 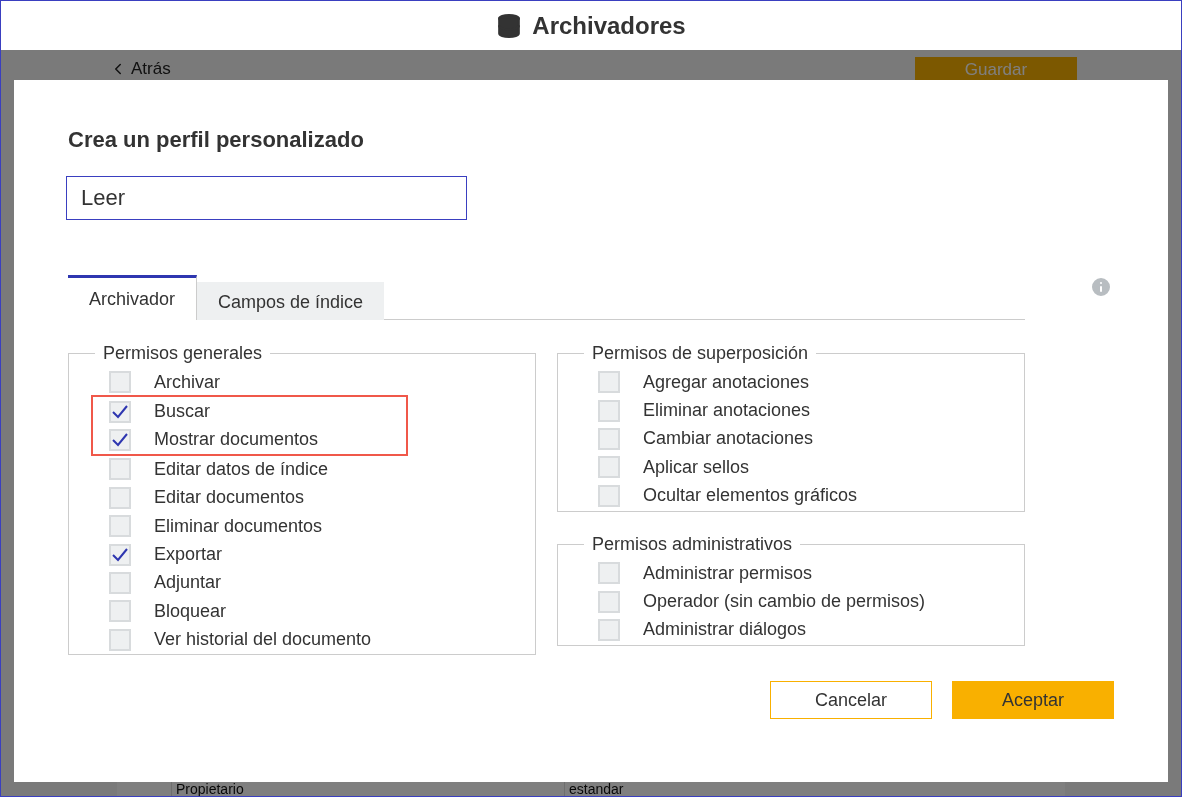 I want to click on tab: Campos de índice, so click(x=291, y=301).